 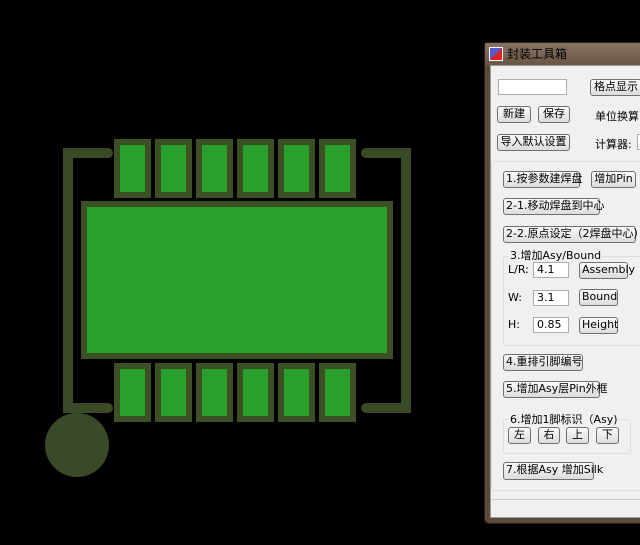 I want to click on window-title: 封装工具箱, so click(x=537, y=54).